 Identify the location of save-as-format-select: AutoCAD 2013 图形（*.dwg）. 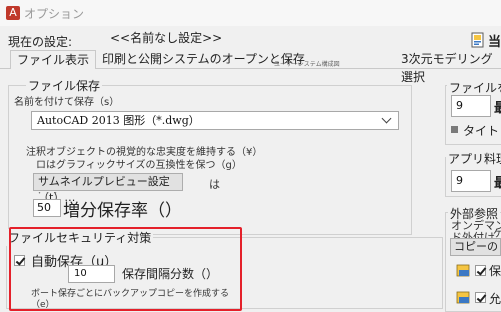
(215, 120).